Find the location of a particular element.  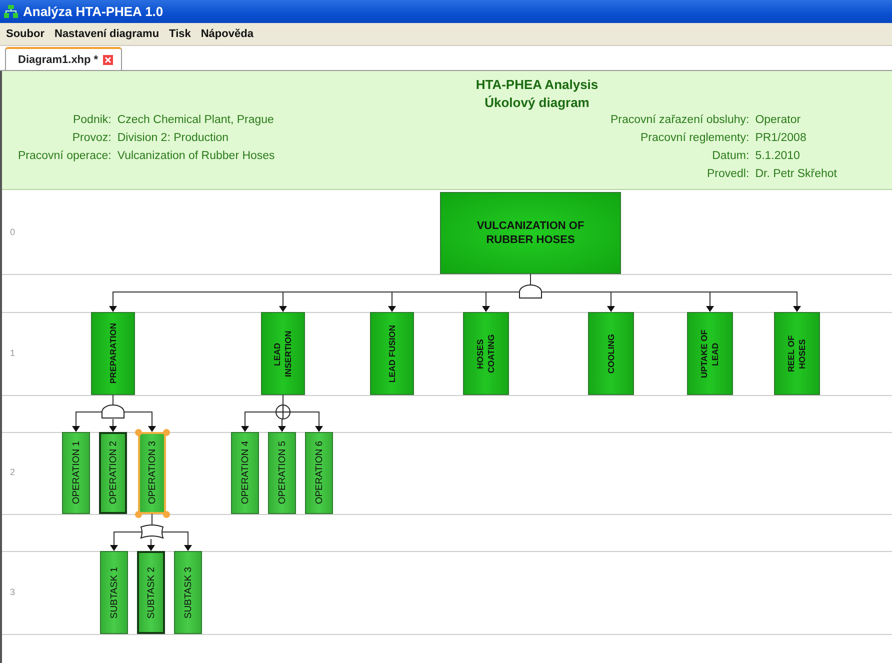

task-node: REEL OF HOSES is located at coordinates (797, 353).